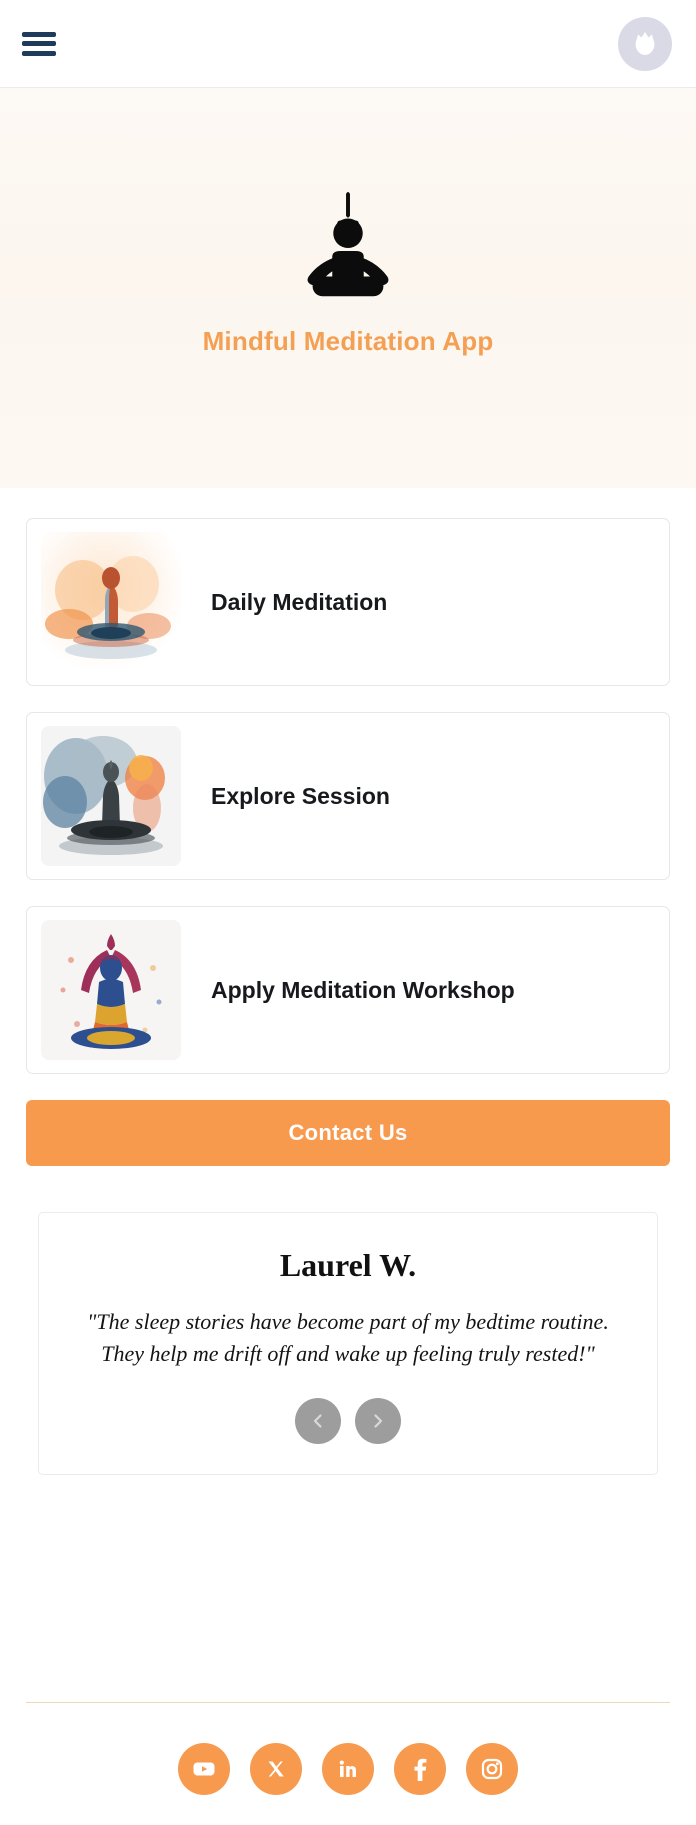 The width and height of the screenshot is (696, 1825). What do you see at coordinates (348, 243) in the screenshot?
I see `meditating-person-icon` at bounding box center [348, 243].